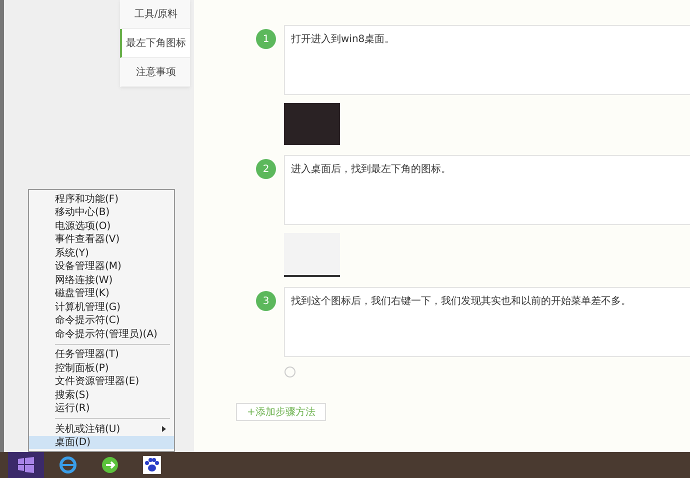 The height and width of the screenshot is (478, 690). What do you see at coordinates (487, 190) in the screenshot?
I see `step-text: 进入桌面后，找到最左下角的图标。` at bounding box center [487, 190].